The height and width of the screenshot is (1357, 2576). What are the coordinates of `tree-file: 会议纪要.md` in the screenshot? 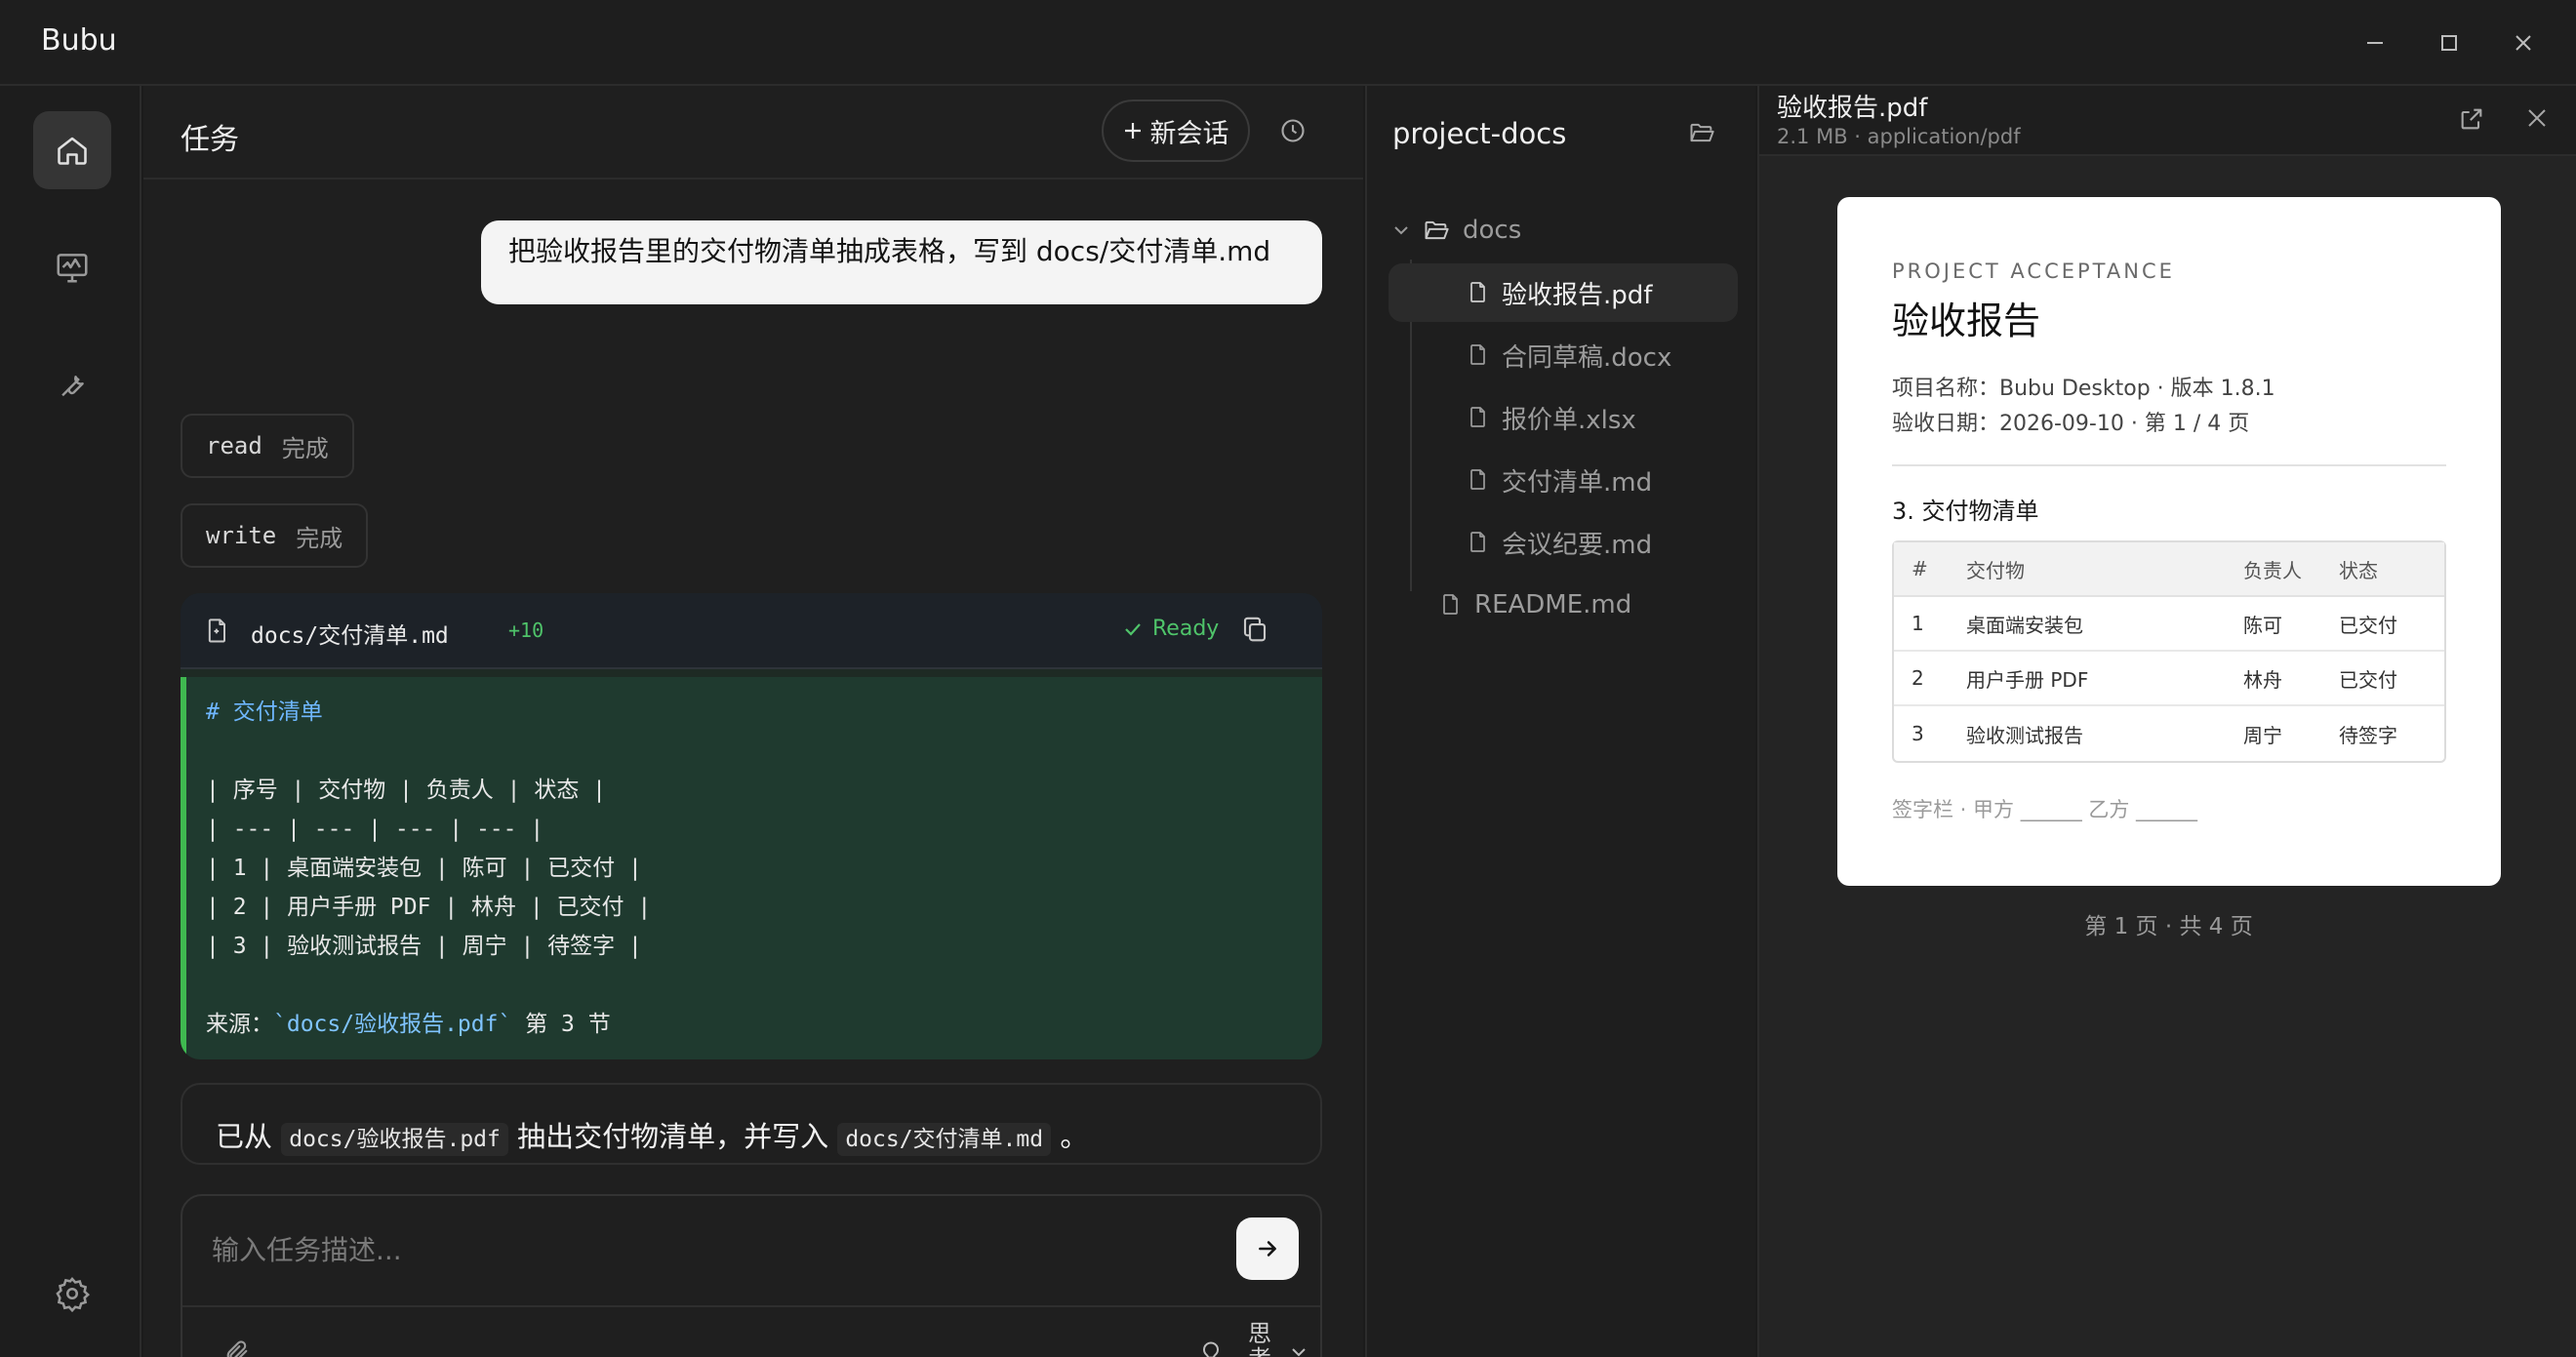 It's located at (1563, 542).